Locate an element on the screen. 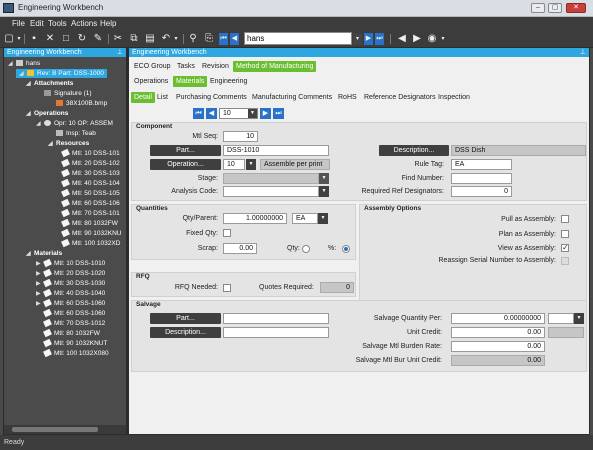  tree-node: Mtl: 90 1032KNU is located at coordinates (88, 233).